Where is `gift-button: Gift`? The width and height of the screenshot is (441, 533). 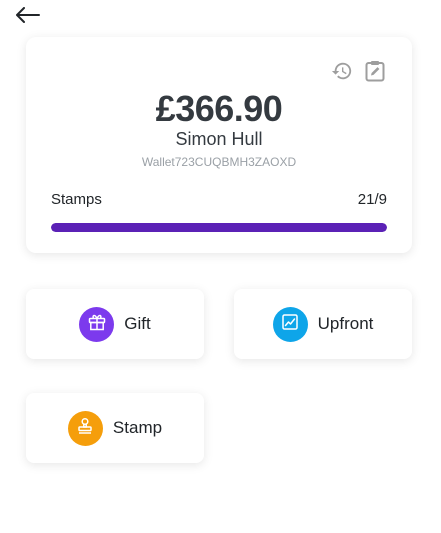
gift-button: Gift is located at coordinates (115, 324).